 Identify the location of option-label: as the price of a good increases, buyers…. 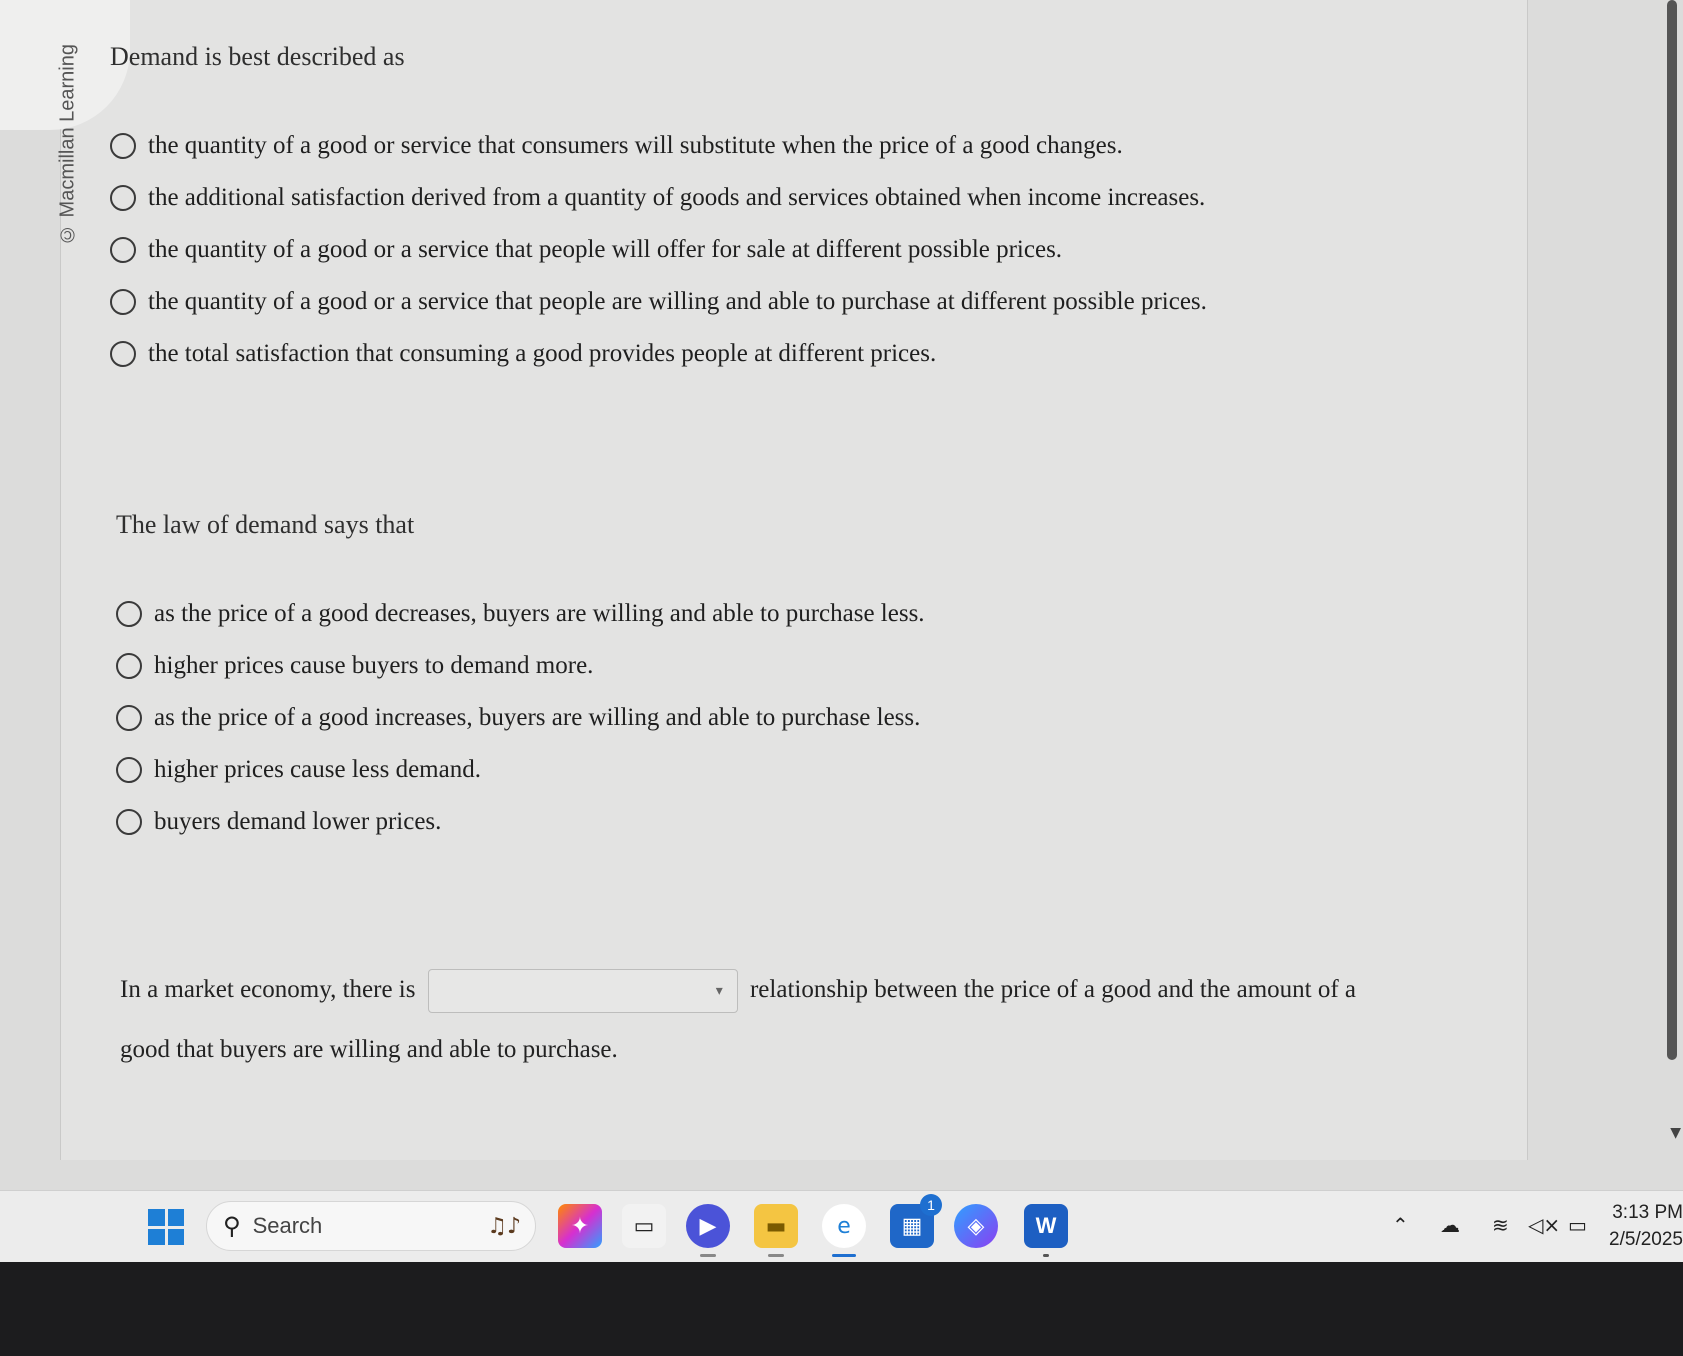
(537, 717).